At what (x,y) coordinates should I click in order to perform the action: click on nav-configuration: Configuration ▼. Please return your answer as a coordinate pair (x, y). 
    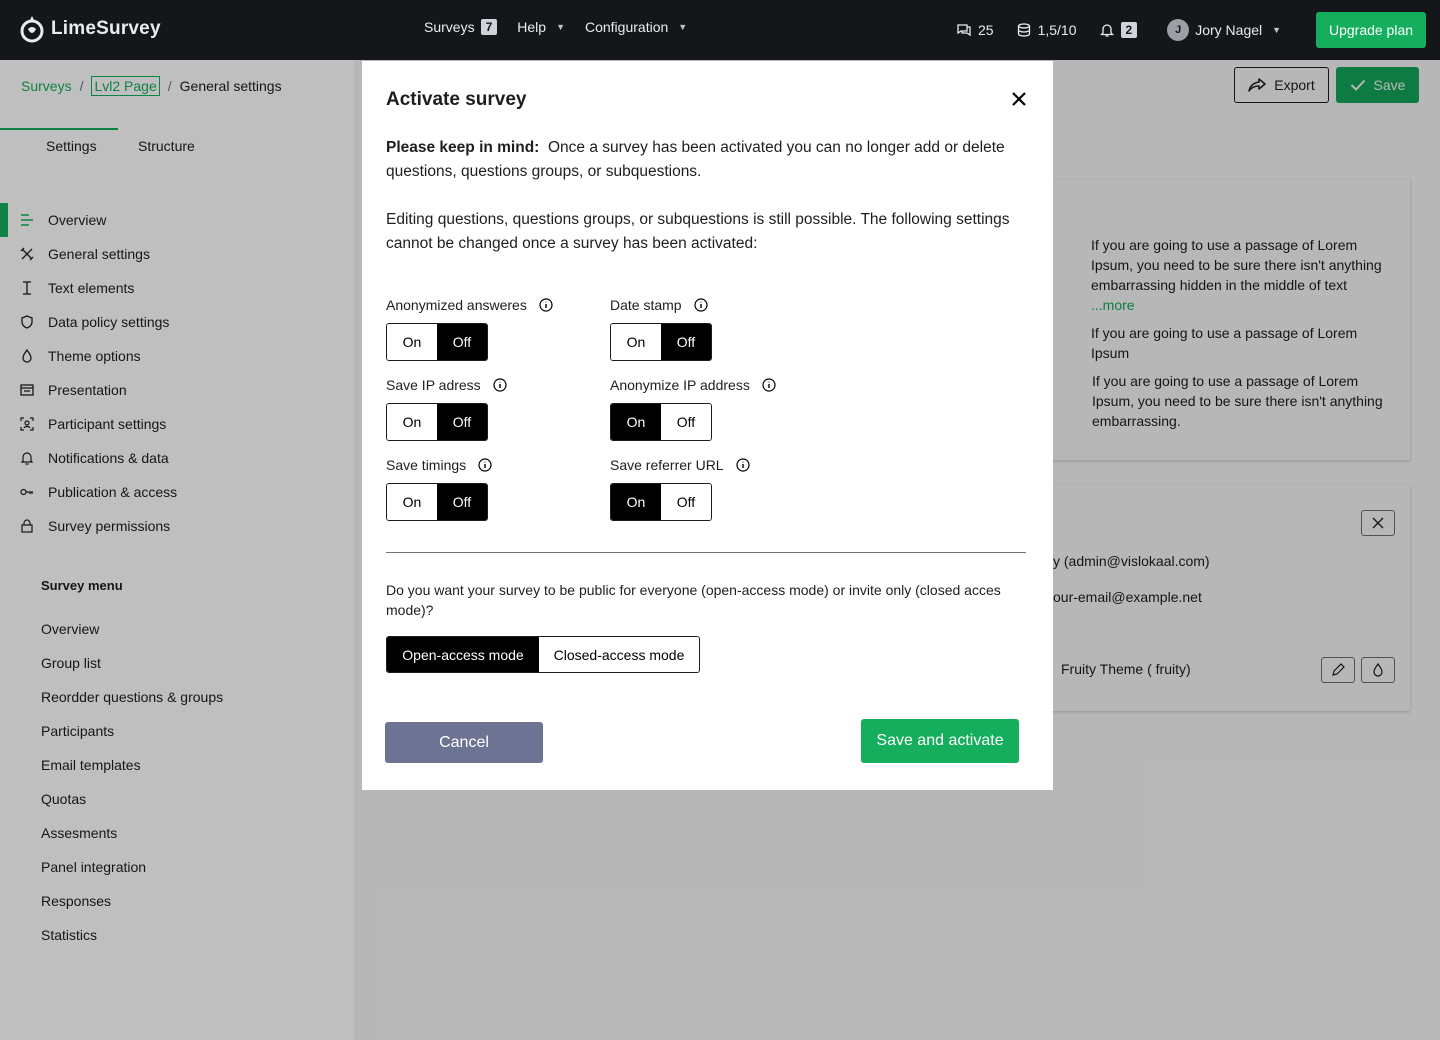
    Looking at the image, I should click on (636, 27).